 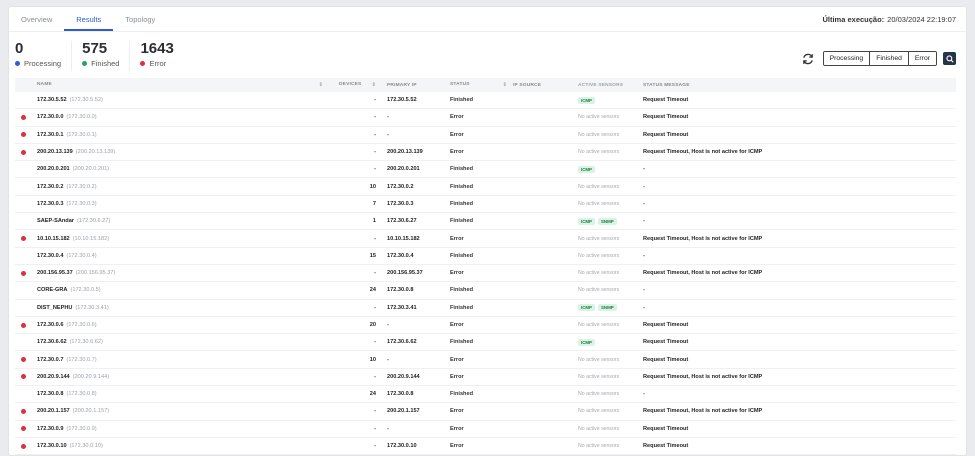 I want to click on row-devices: 15, so click(x=372, y=255).